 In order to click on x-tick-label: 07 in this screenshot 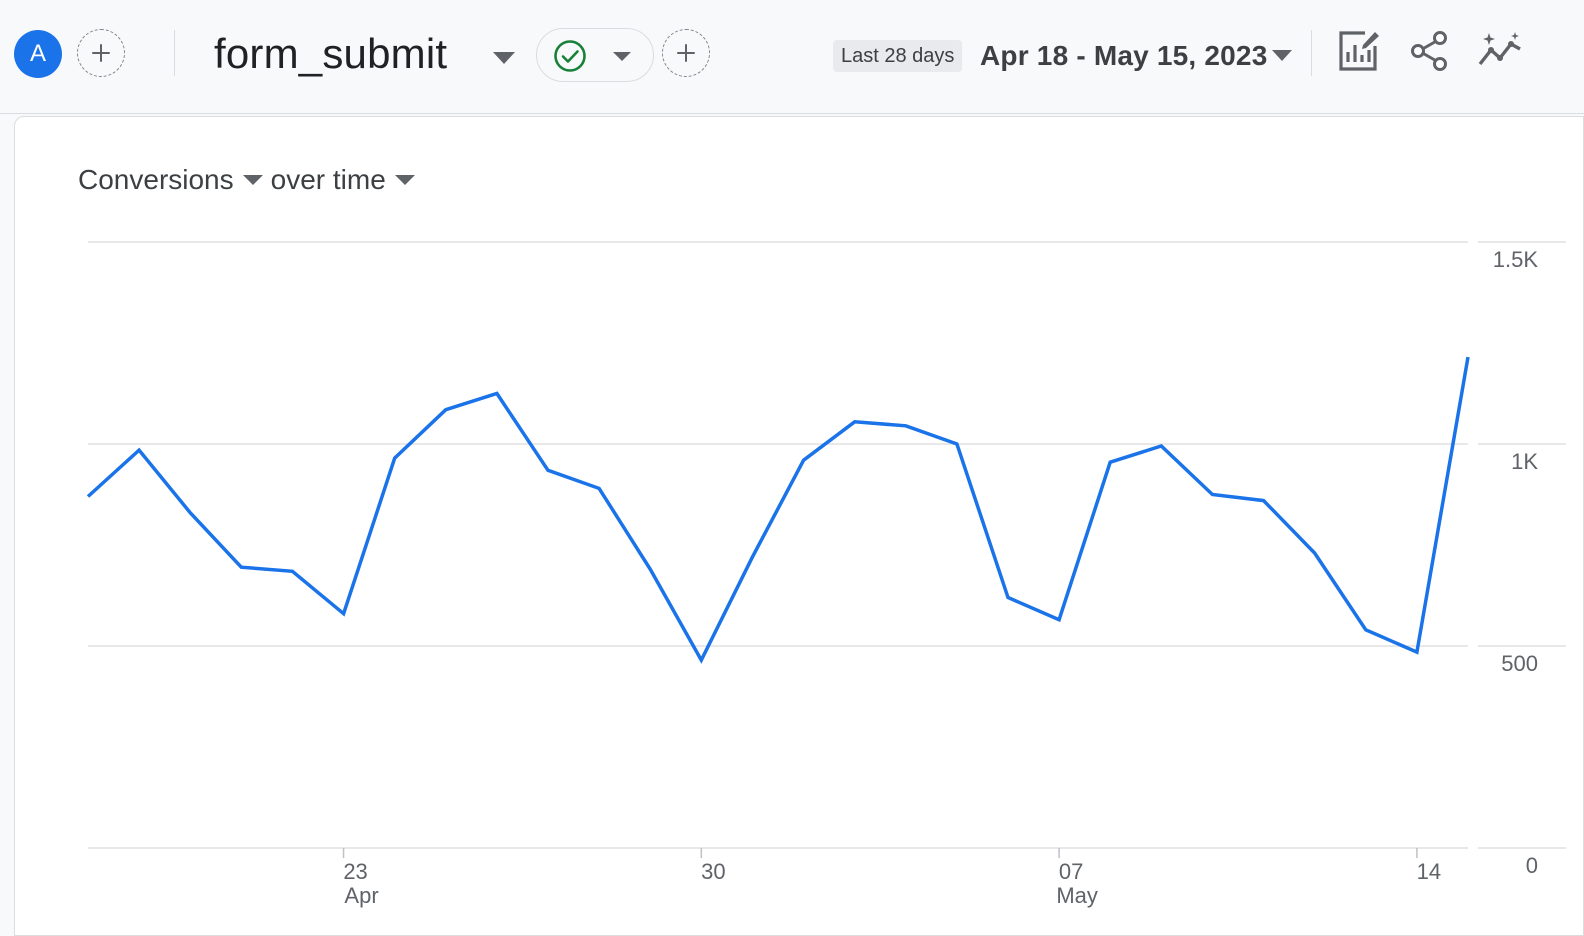, I will do `click(1071, 871)`.